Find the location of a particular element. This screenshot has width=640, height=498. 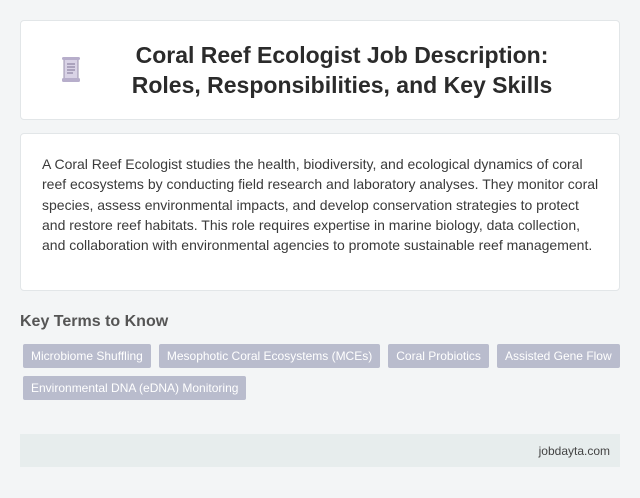

key-term-tag: Microbiome Shuffling is located at coordinates (87, 356).